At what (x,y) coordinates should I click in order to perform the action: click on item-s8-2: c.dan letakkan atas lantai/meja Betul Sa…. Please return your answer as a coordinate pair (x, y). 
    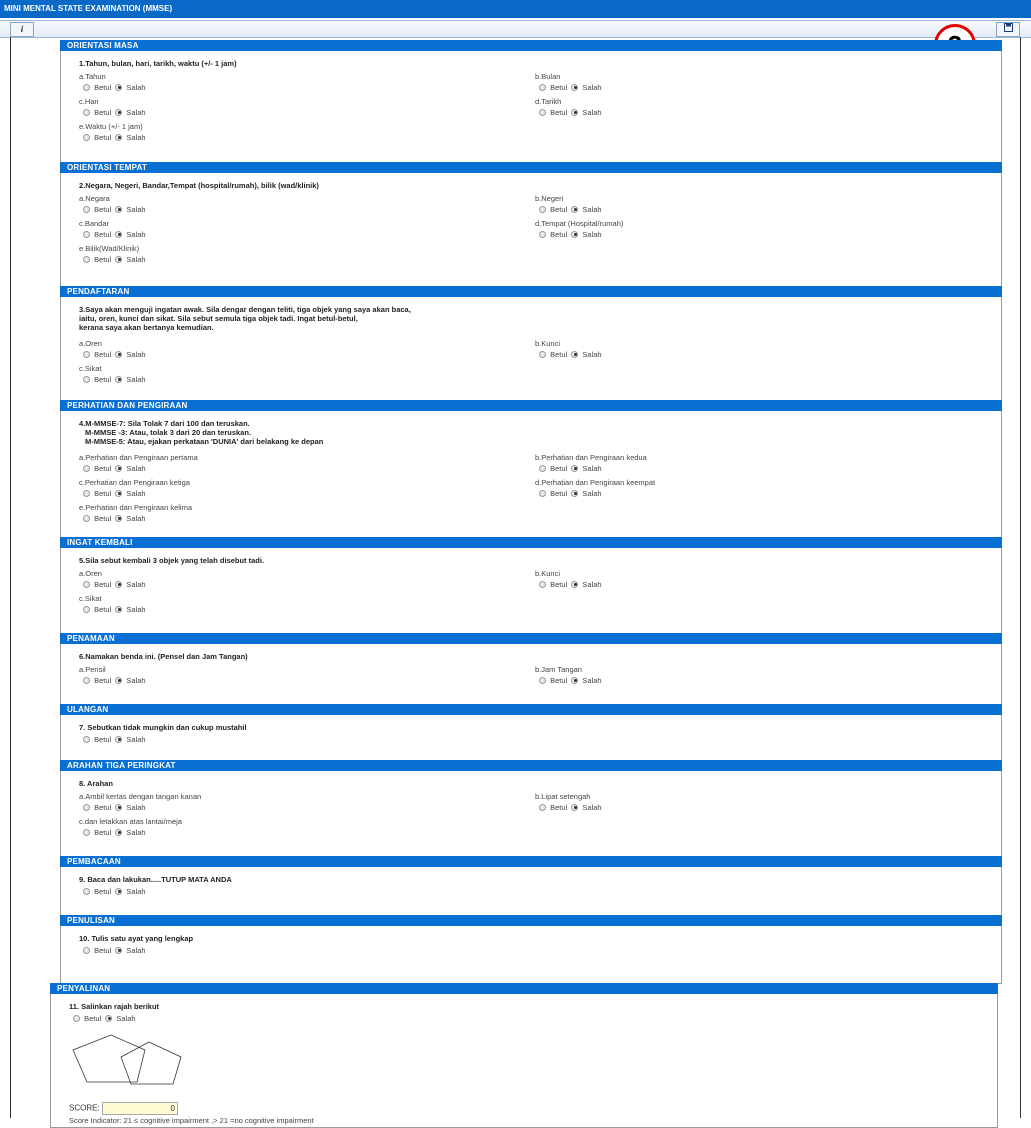
    Looking at the image, I should click on (130, 827).